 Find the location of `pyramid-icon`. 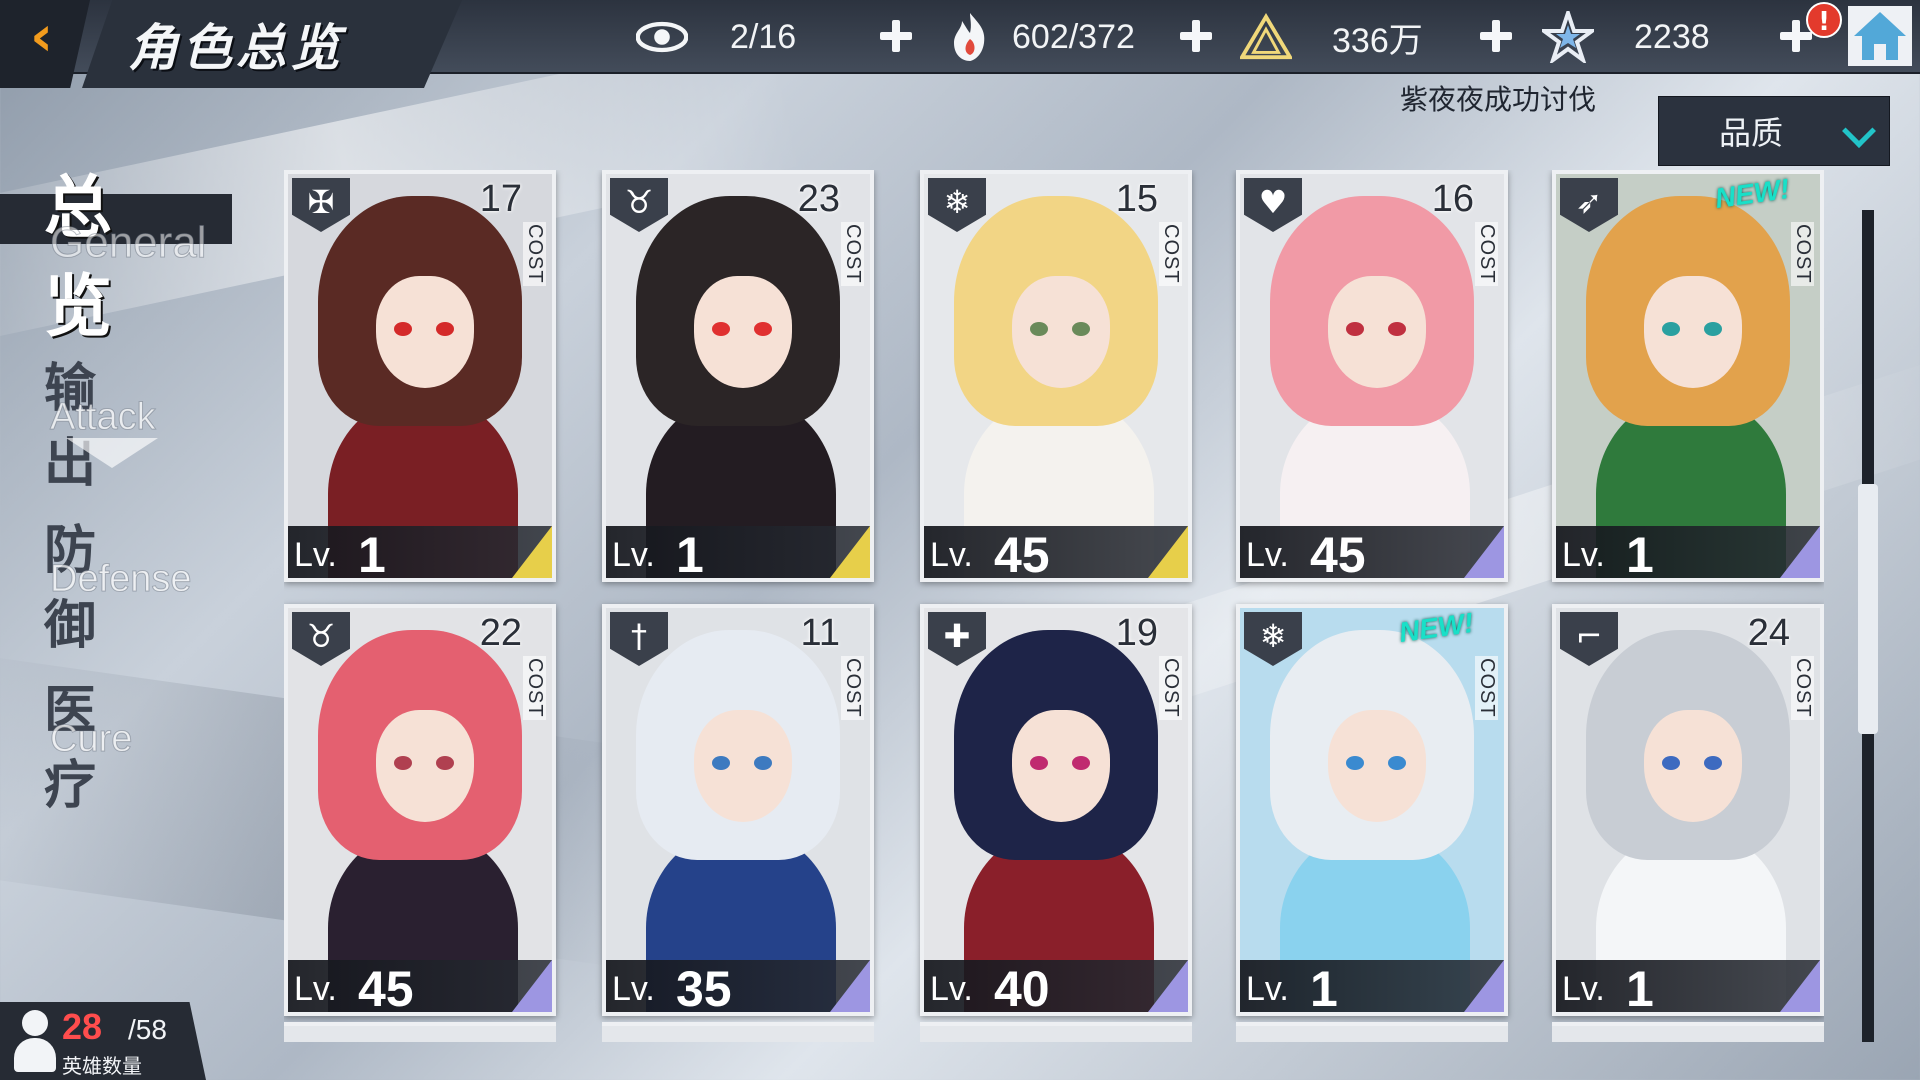

pyramid-icon is located at coordinates (1266, 37).